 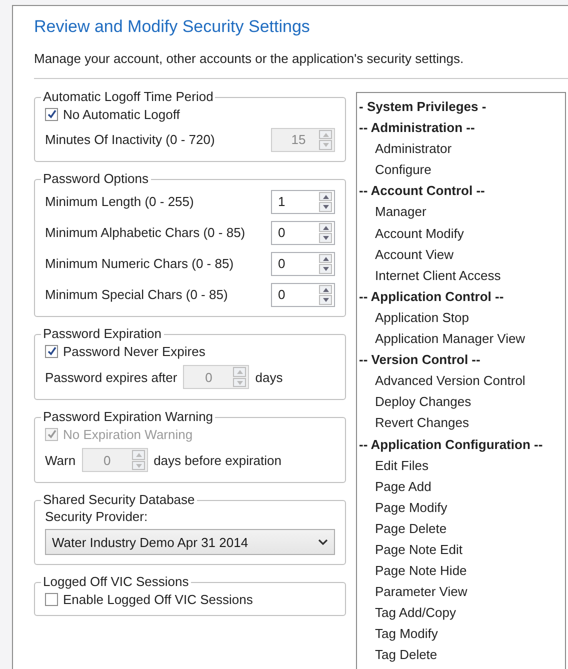 I want to click on privilege-category: -- Administration --, so click(x=461, y=127).